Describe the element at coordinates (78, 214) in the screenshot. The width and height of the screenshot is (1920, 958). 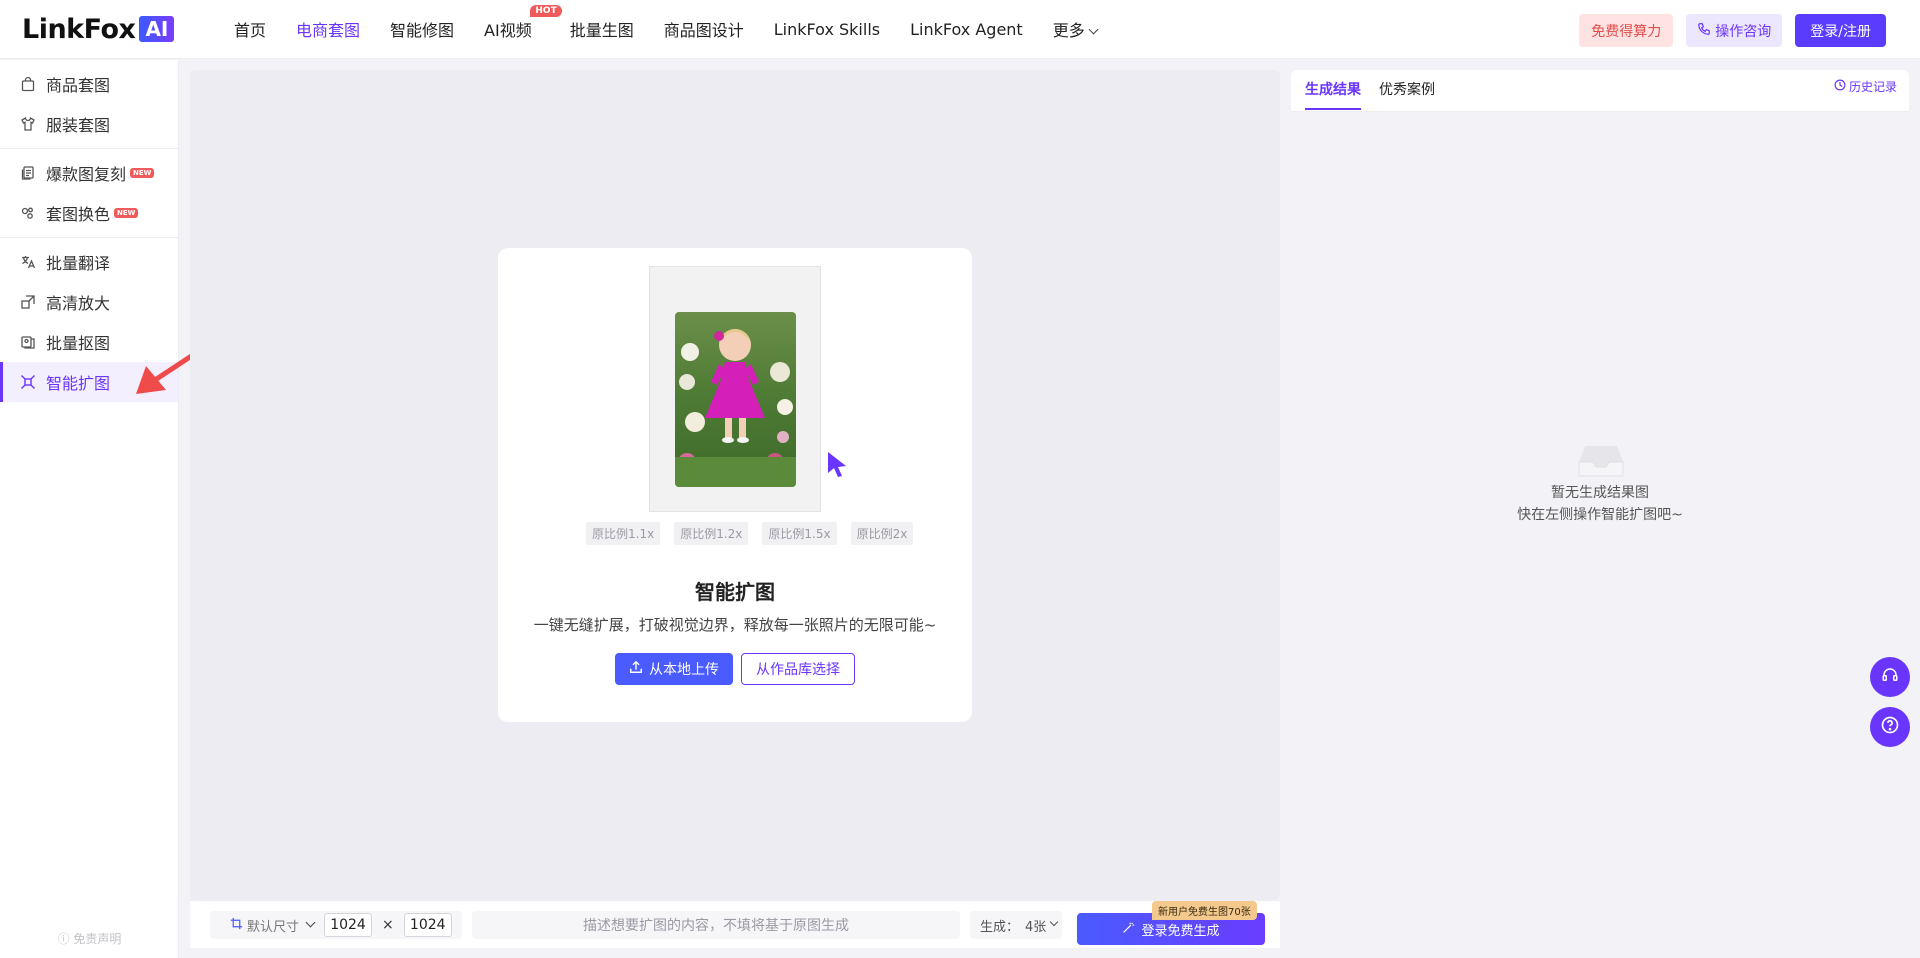
I see `sidebar-item-label: 套图换色` at that location.